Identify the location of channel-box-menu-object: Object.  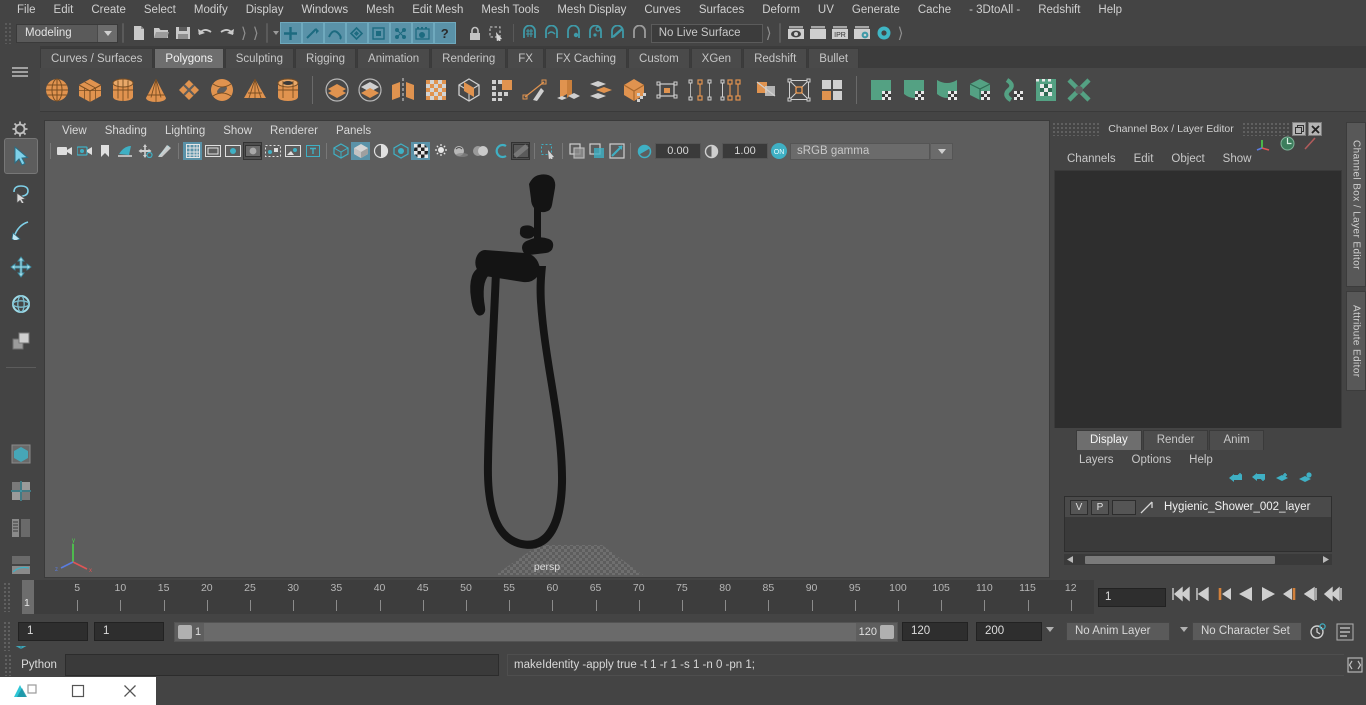
(1187, 159).